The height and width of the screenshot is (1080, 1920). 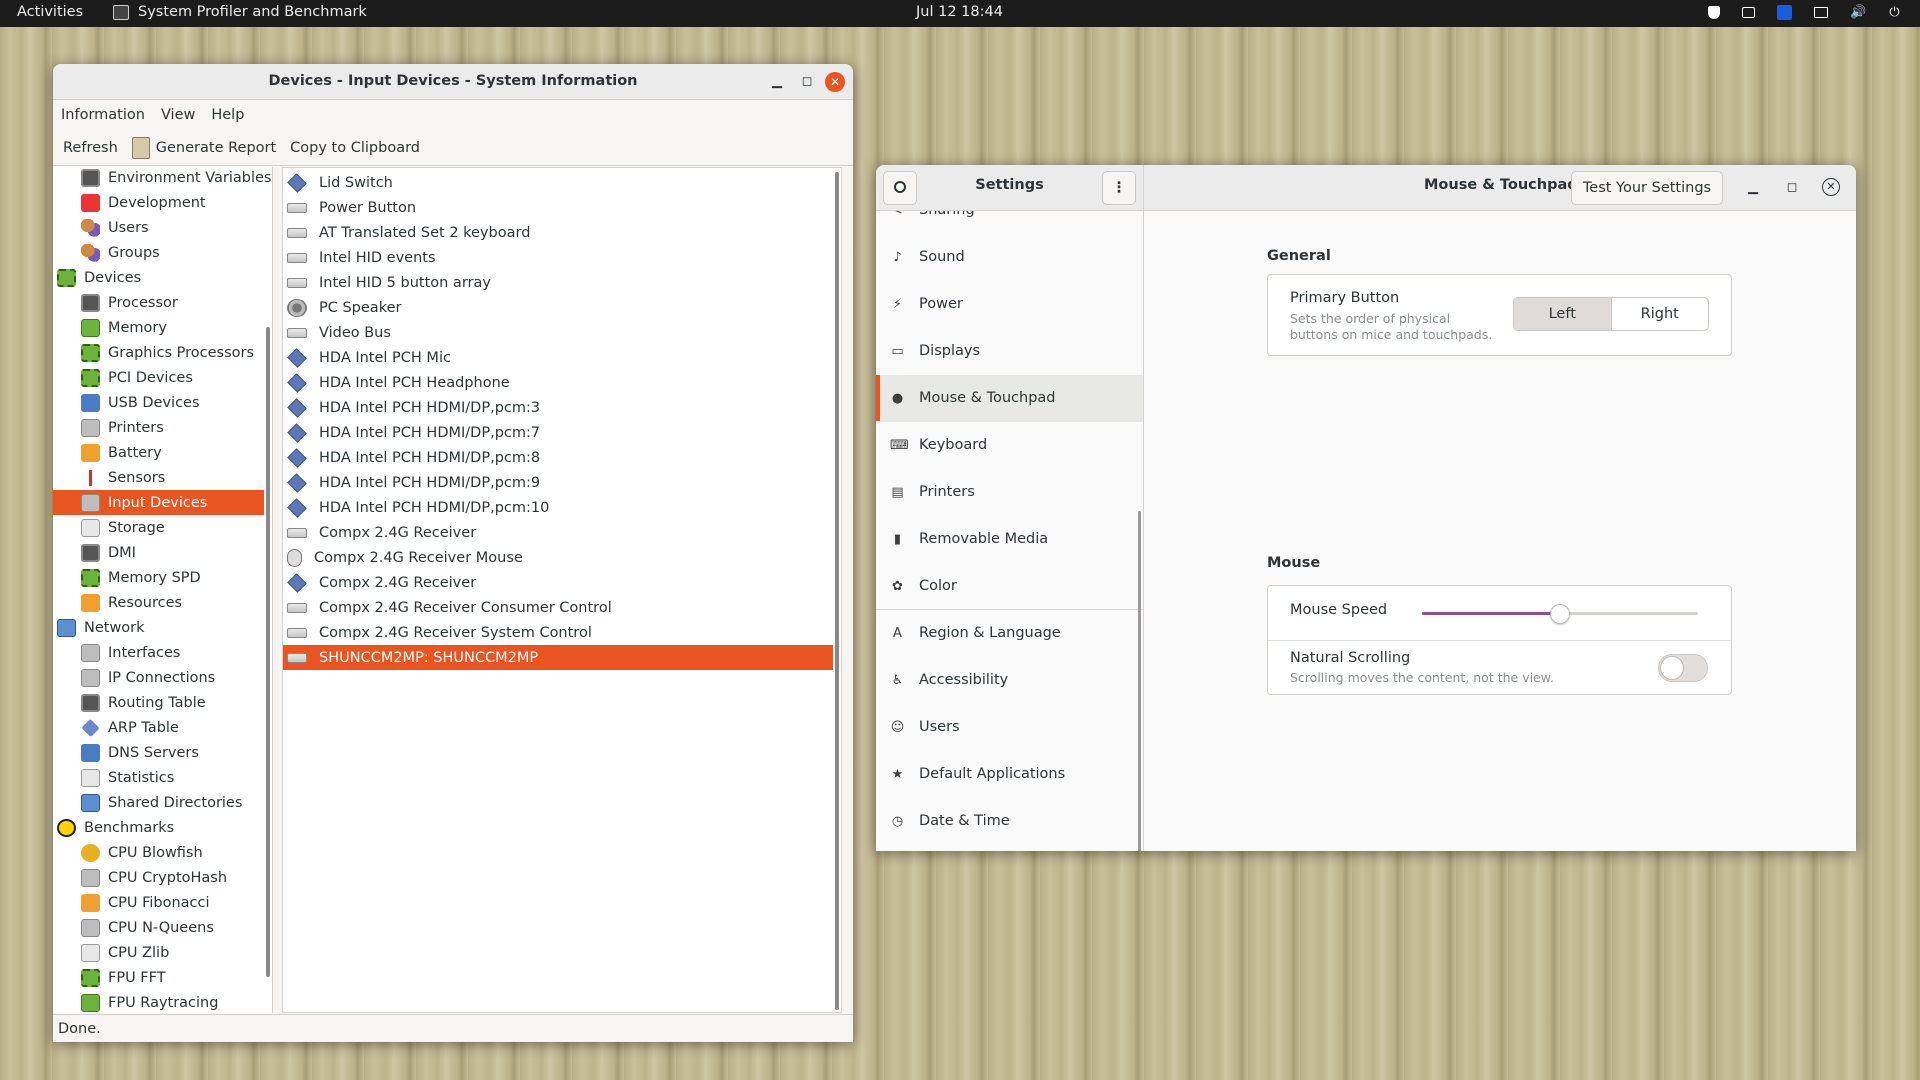 I want to click on list-item: Power Button, so click(x=562, y=207).